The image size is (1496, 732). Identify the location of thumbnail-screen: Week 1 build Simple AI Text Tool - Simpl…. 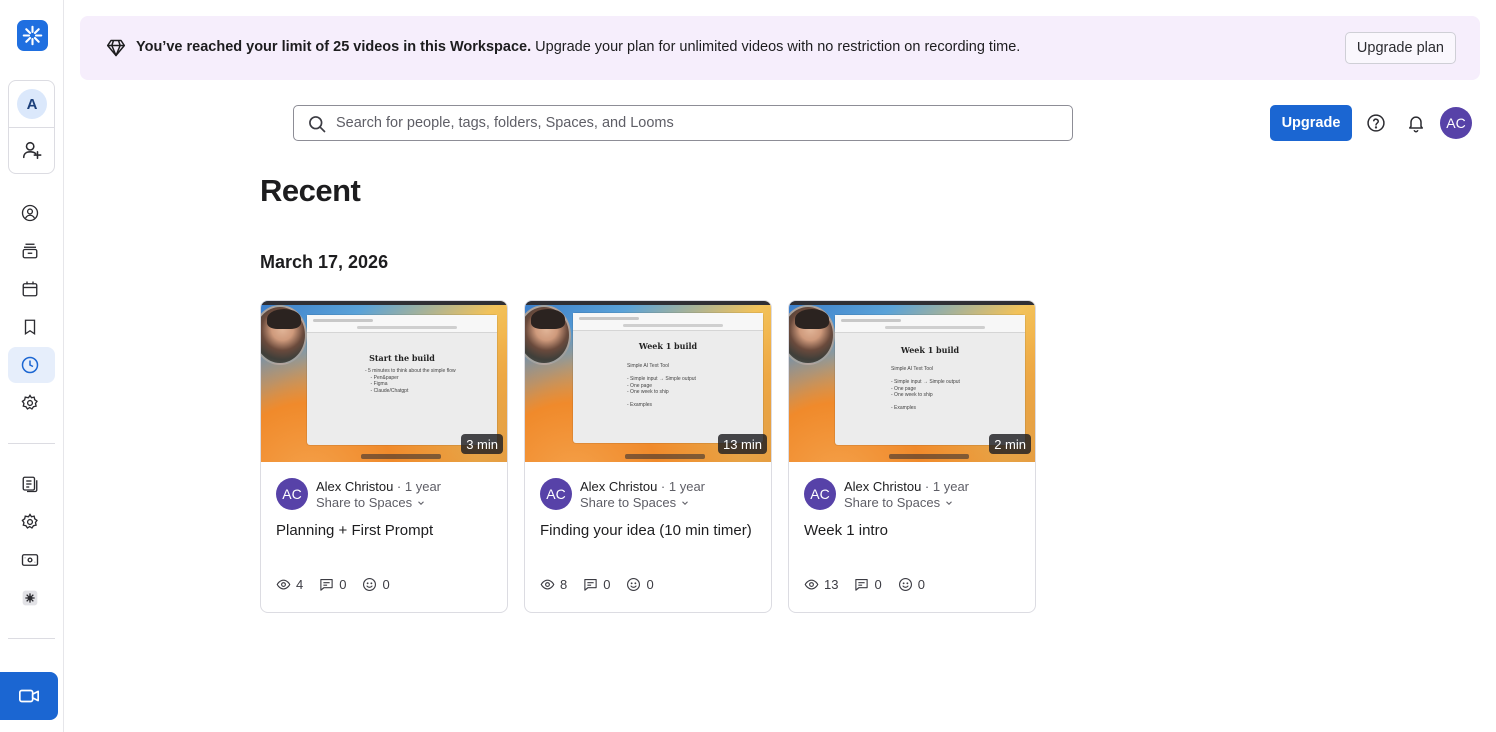
(930, 380).